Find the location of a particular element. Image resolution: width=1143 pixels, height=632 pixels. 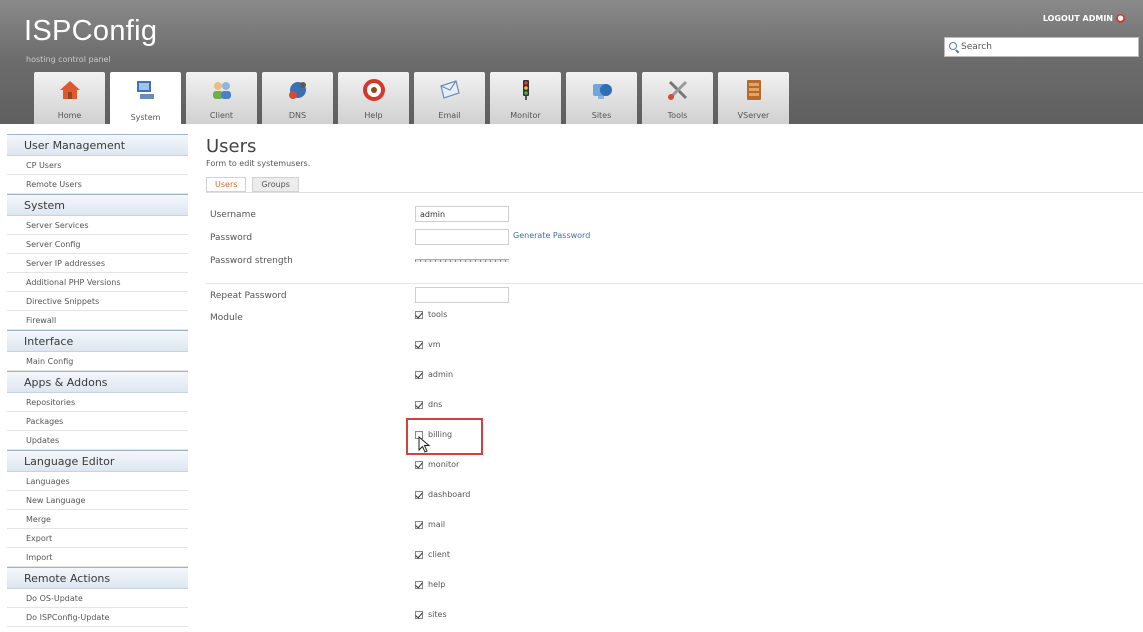

sidebar-item-remote-users: Remote Users is located at coordinates (97, 184).